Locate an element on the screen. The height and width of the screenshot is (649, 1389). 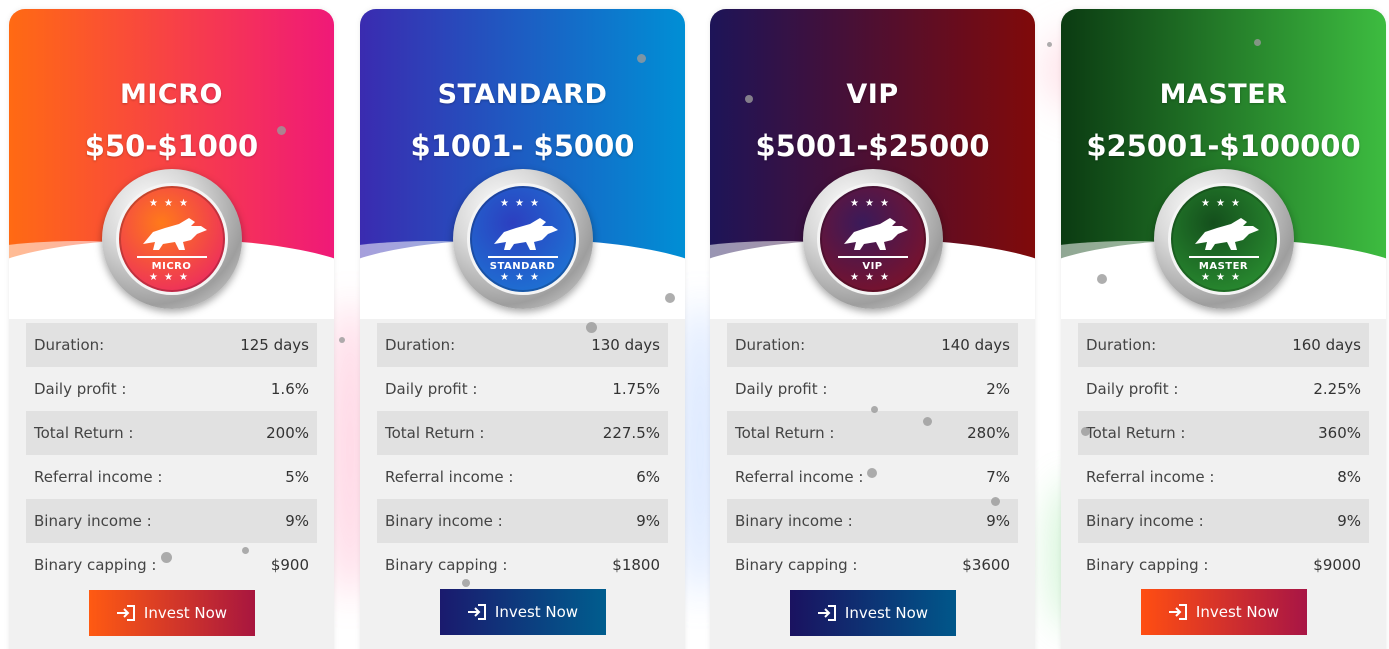
detail-value: 2.25% is located at coordinates (1337, 389).